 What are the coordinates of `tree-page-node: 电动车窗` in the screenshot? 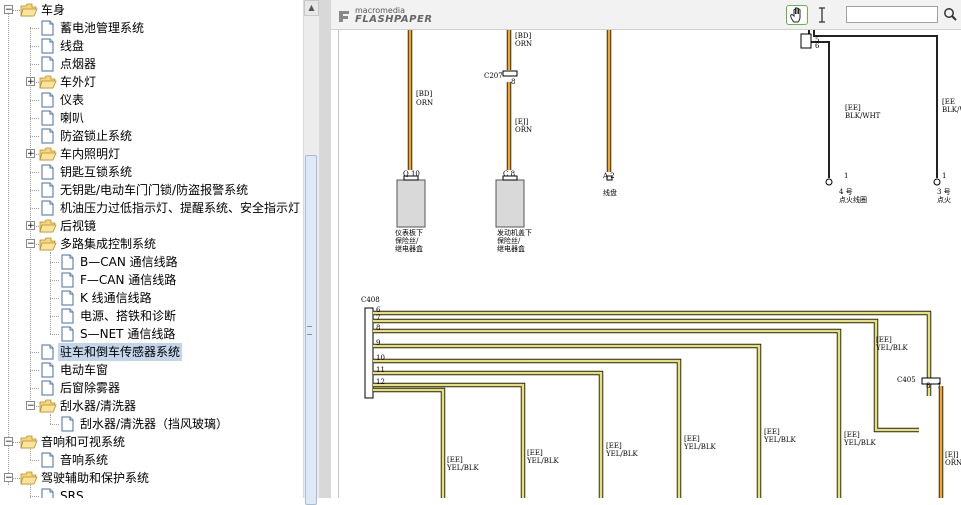 It's located at (151, 370).